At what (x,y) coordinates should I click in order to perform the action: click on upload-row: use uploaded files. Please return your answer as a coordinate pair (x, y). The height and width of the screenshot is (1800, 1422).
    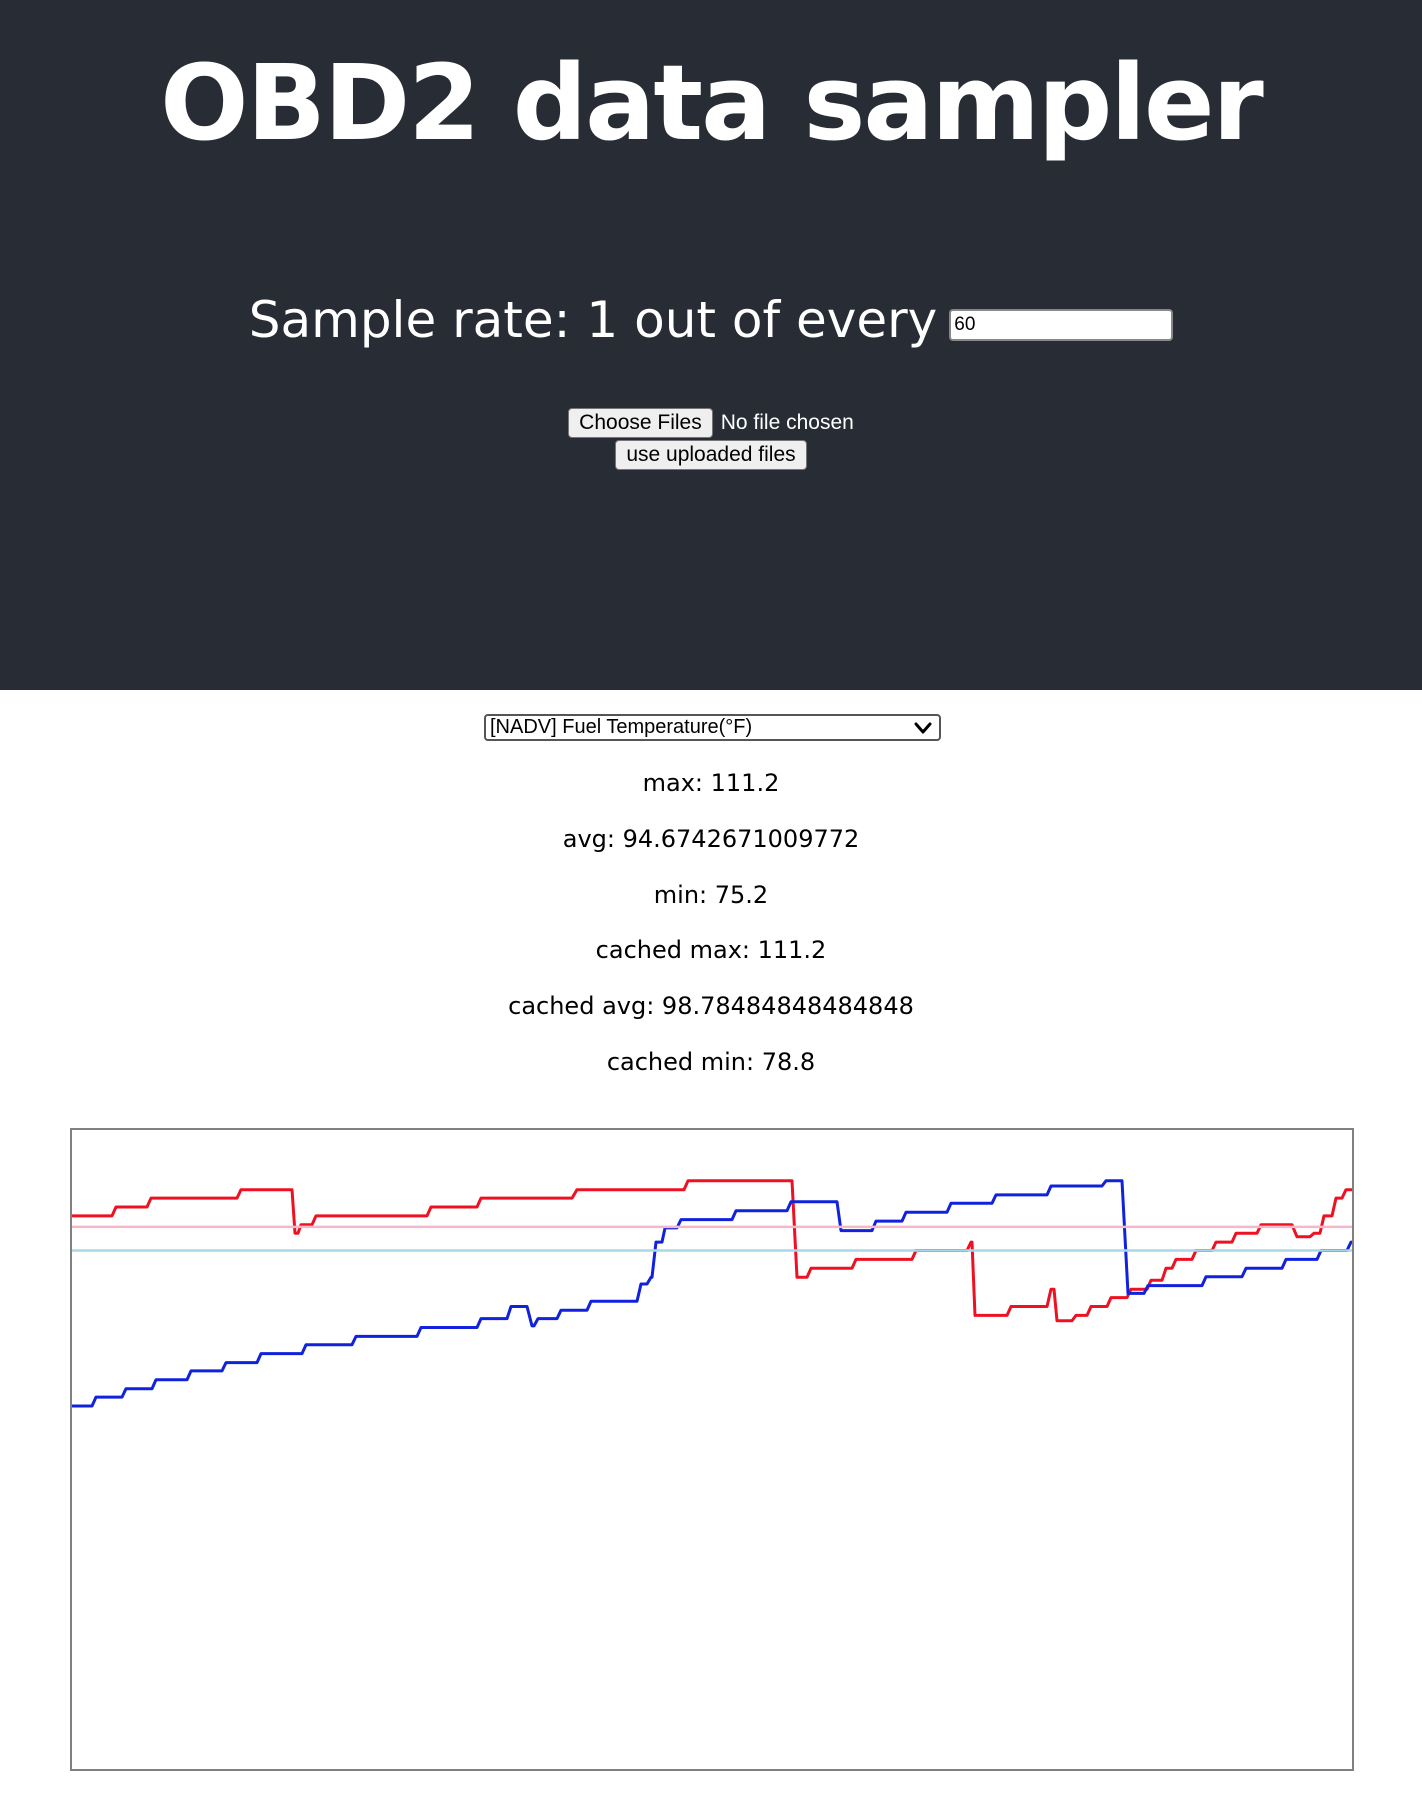
    Looking at the image, I should click on (711, 457).